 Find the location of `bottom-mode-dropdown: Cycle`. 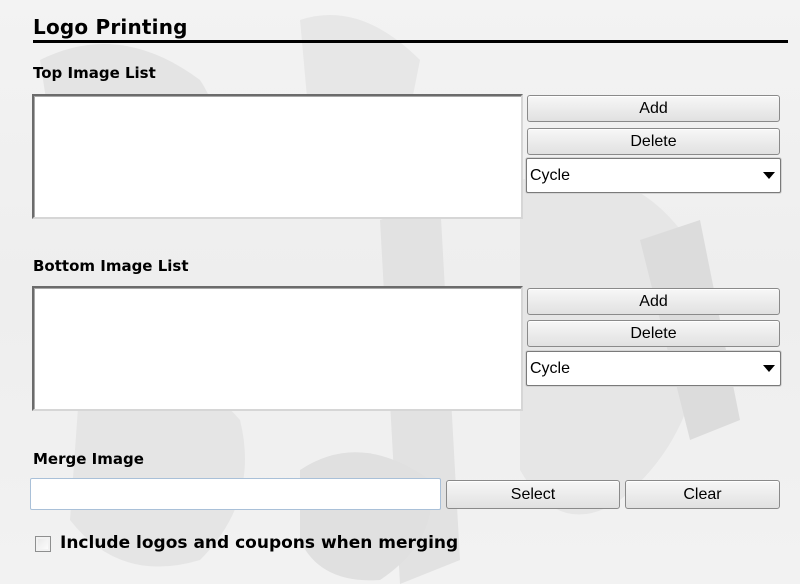

bottom-mode-dropdown: Cycle is located at coordinates (653, 368).